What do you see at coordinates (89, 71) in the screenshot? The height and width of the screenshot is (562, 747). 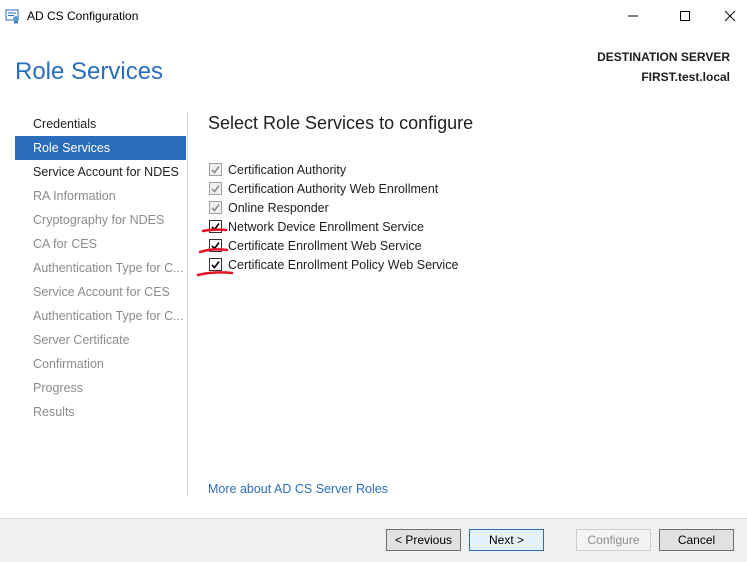 I see `page-title: Role Services` at bounding box center [89, 71].